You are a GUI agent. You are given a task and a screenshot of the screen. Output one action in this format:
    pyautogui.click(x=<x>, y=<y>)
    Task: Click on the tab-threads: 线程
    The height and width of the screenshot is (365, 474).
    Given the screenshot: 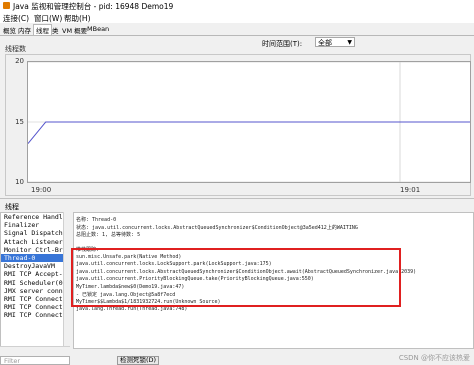 What is the action you would take?
    pyautogui.click(x=42, y=29)
    